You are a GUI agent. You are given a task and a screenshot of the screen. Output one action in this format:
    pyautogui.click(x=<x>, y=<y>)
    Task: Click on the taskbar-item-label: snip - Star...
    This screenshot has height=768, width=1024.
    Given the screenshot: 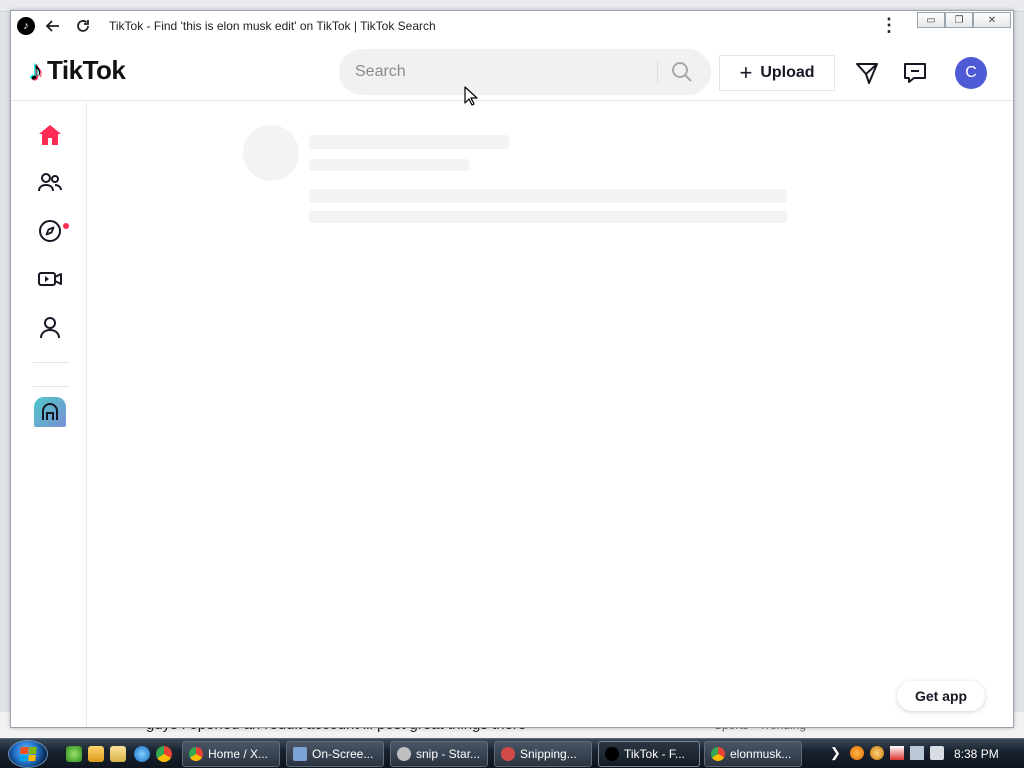 What is the action you would take?
    pyautogui.click(x=448, y=754)
    